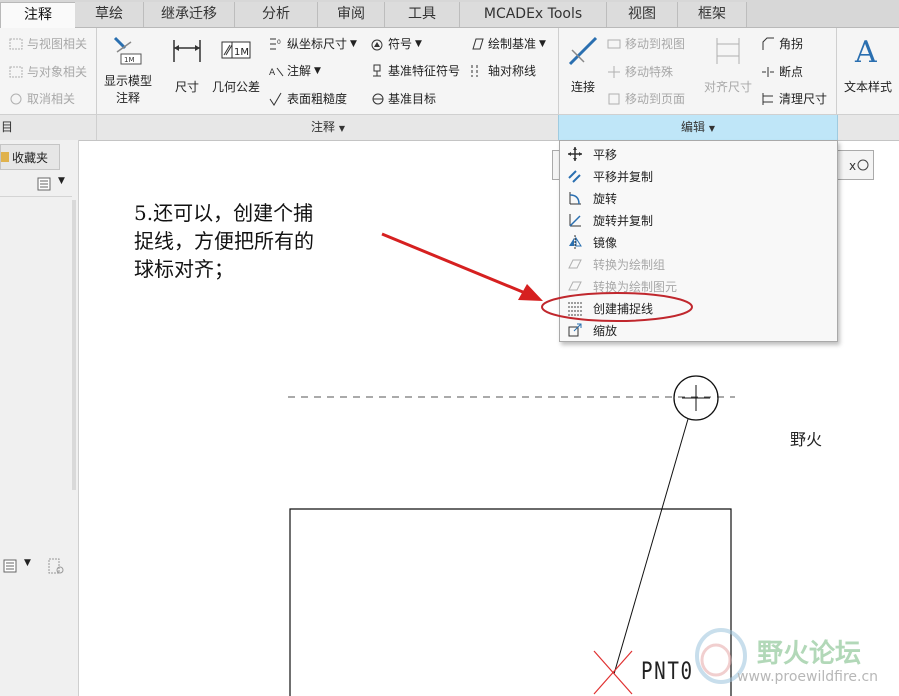  I want to click on svg-text: x, so click(852, 166).